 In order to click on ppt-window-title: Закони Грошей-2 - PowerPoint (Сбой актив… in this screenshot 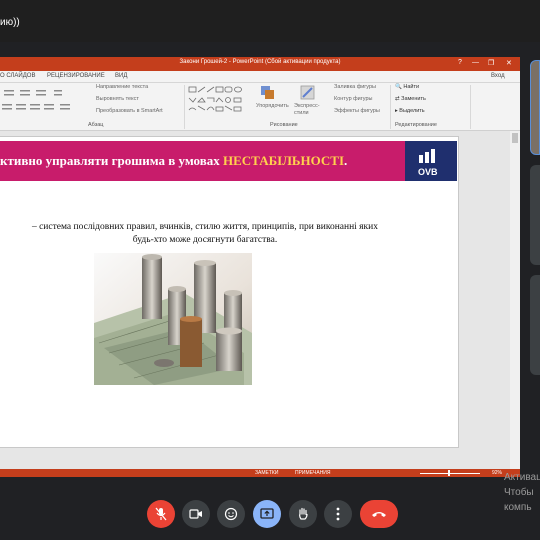, I will do `click(260, 62)`.